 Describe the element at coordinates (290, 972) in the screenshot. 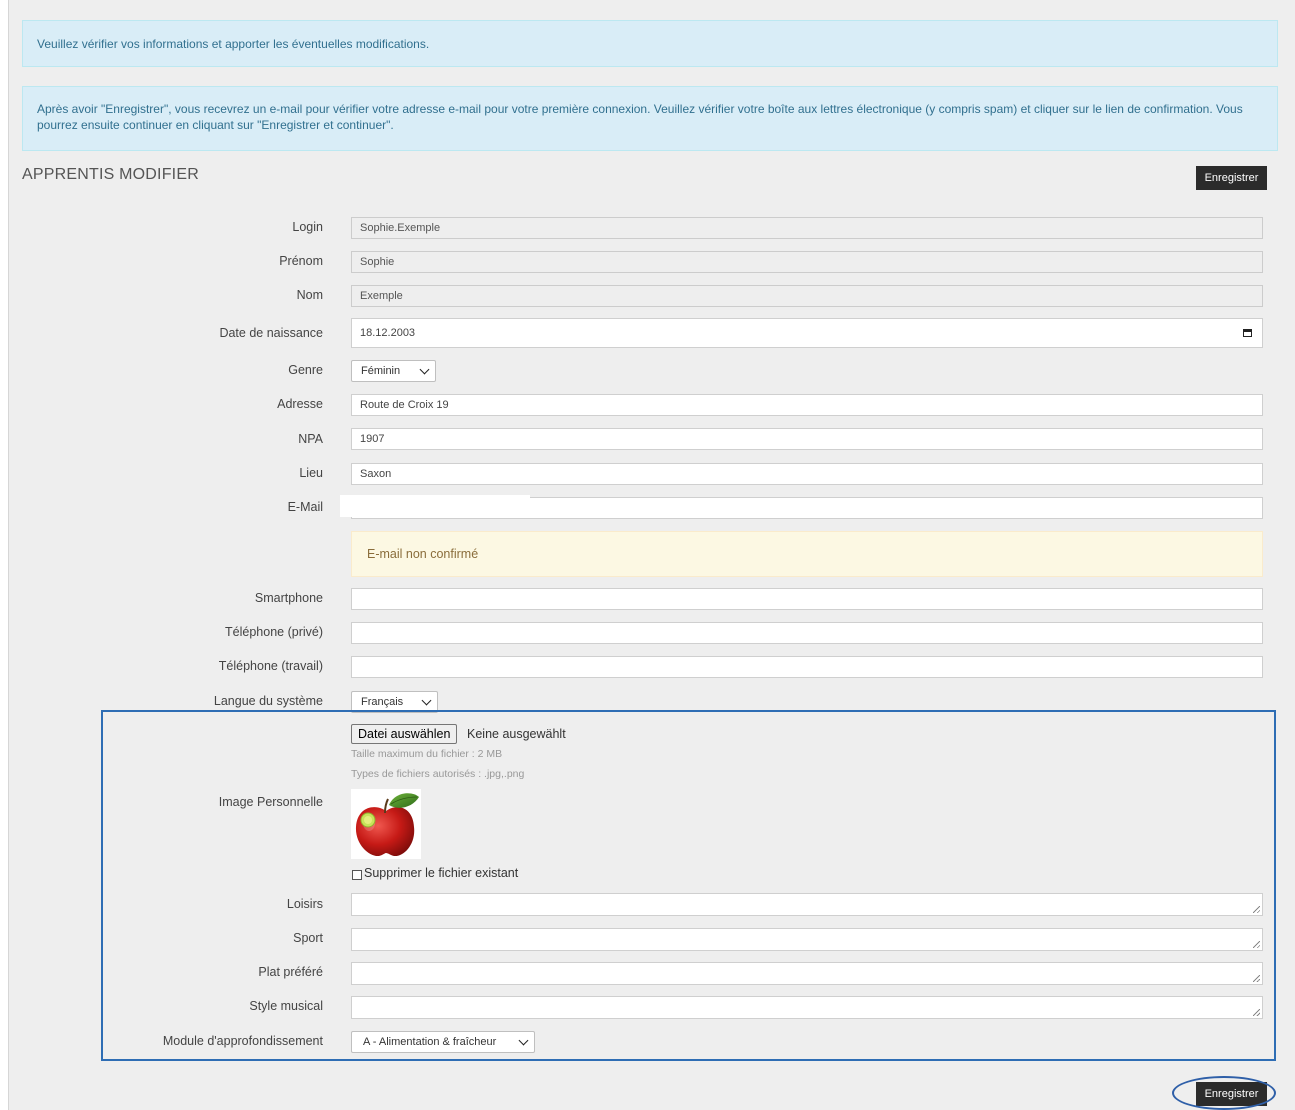

I see `plat-label: Plat préféré` at that location.